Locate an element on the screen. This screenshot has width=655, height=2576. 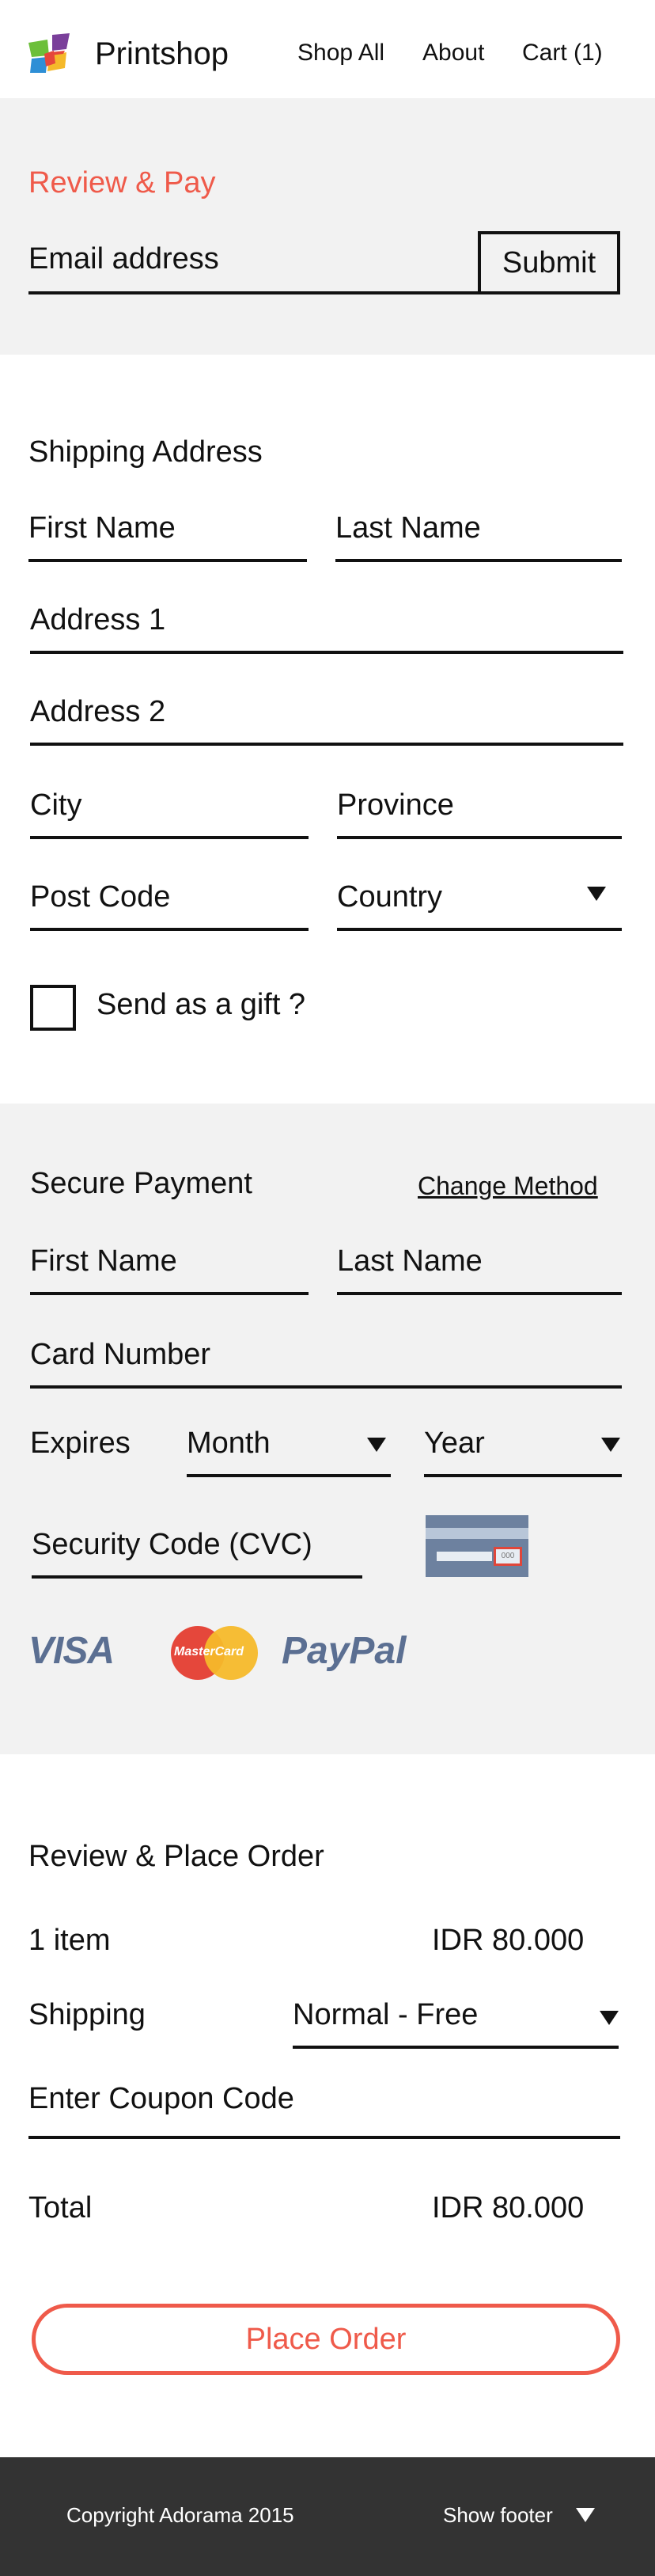
country-chevron-down-icon is located at coordinates (596, 894).